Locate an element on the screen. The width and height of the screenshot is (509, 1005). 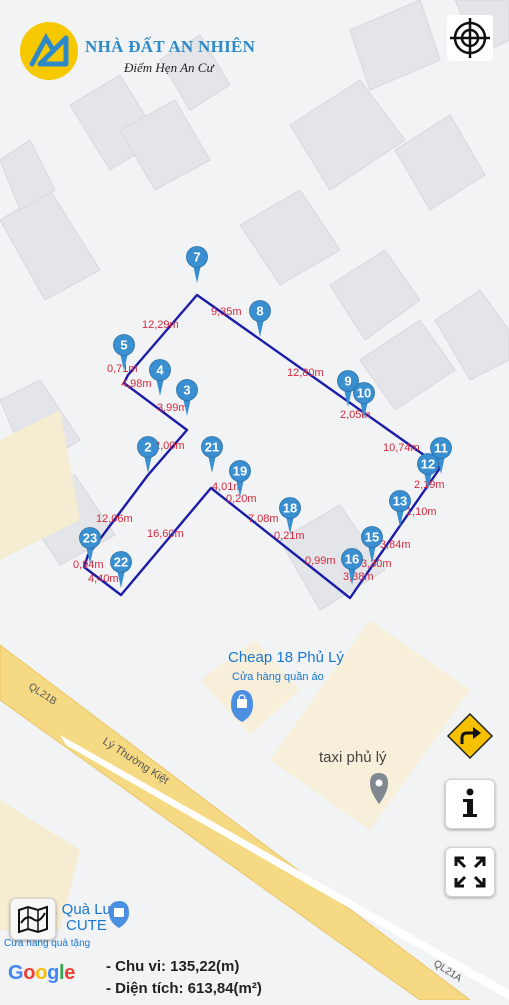
google-logo-text: Google is located at coordinates (41, 973).